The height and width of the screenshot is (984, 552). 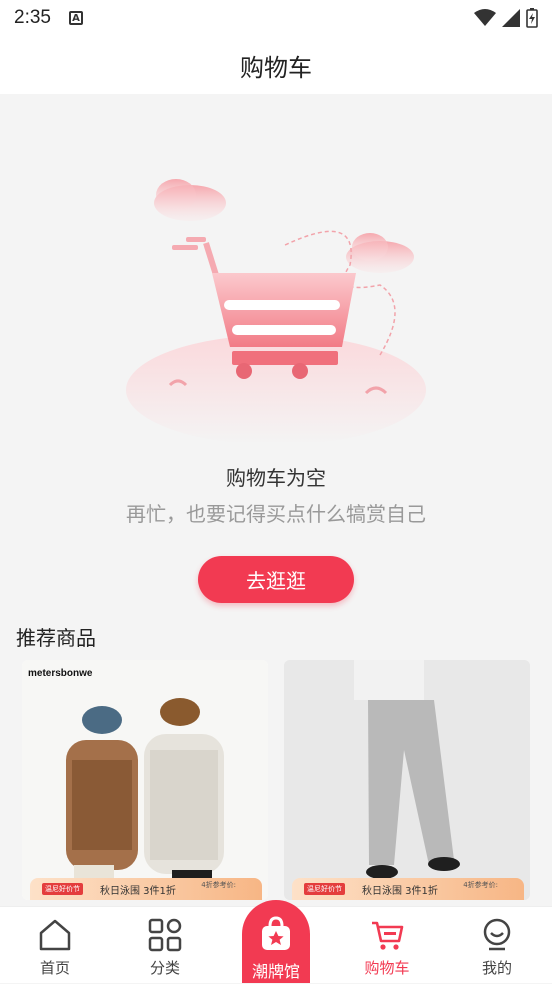 I want to click on status-time: 2:35, so click(x=32, y=17).